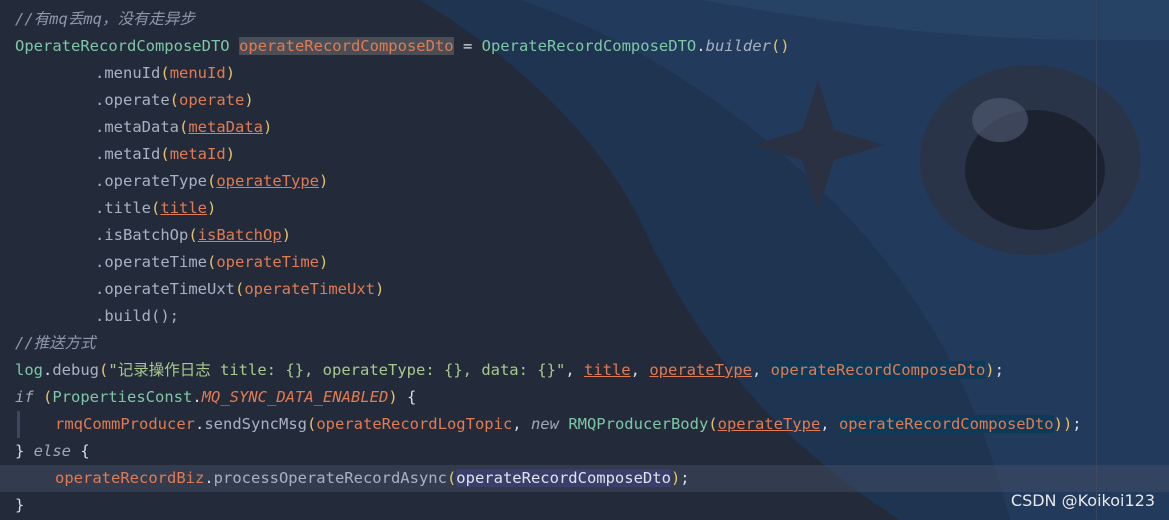  I want to click on body-arg-dto: operateRecordComposeDto, so click(946, 424).